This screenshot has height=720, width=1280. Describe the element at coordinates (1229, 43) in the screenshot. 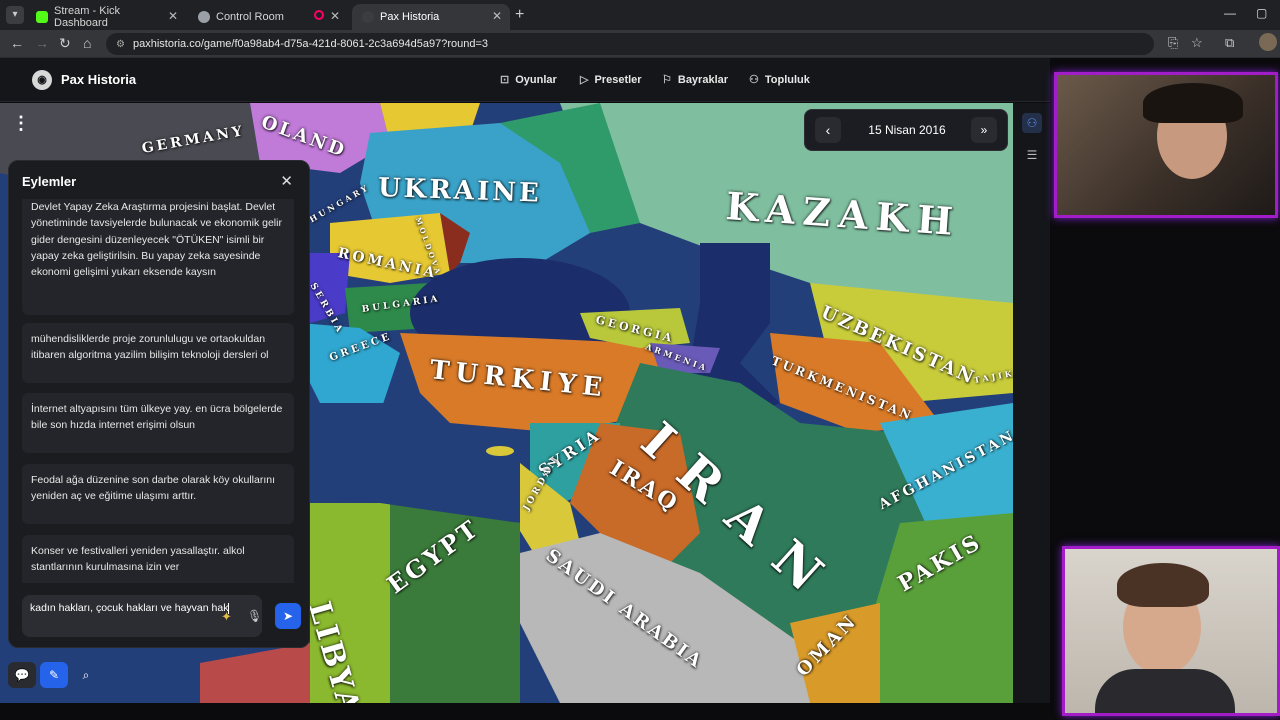

I see `extensions-icon: ⧉` at that location.